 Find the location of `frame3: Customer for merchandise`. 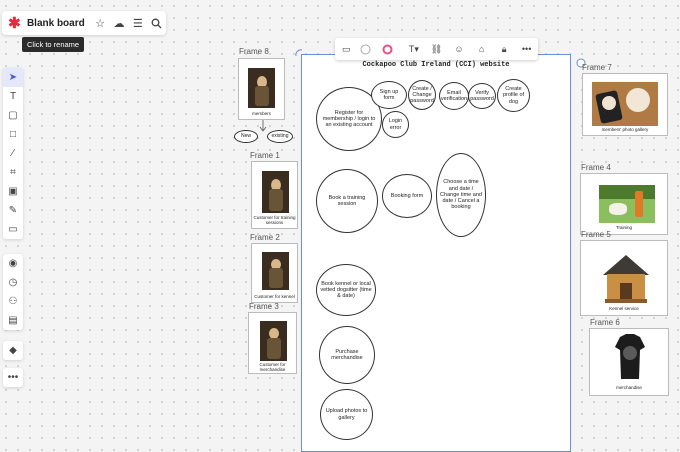

frame3: Customer for merchandise is located at coordinates (272, 343).